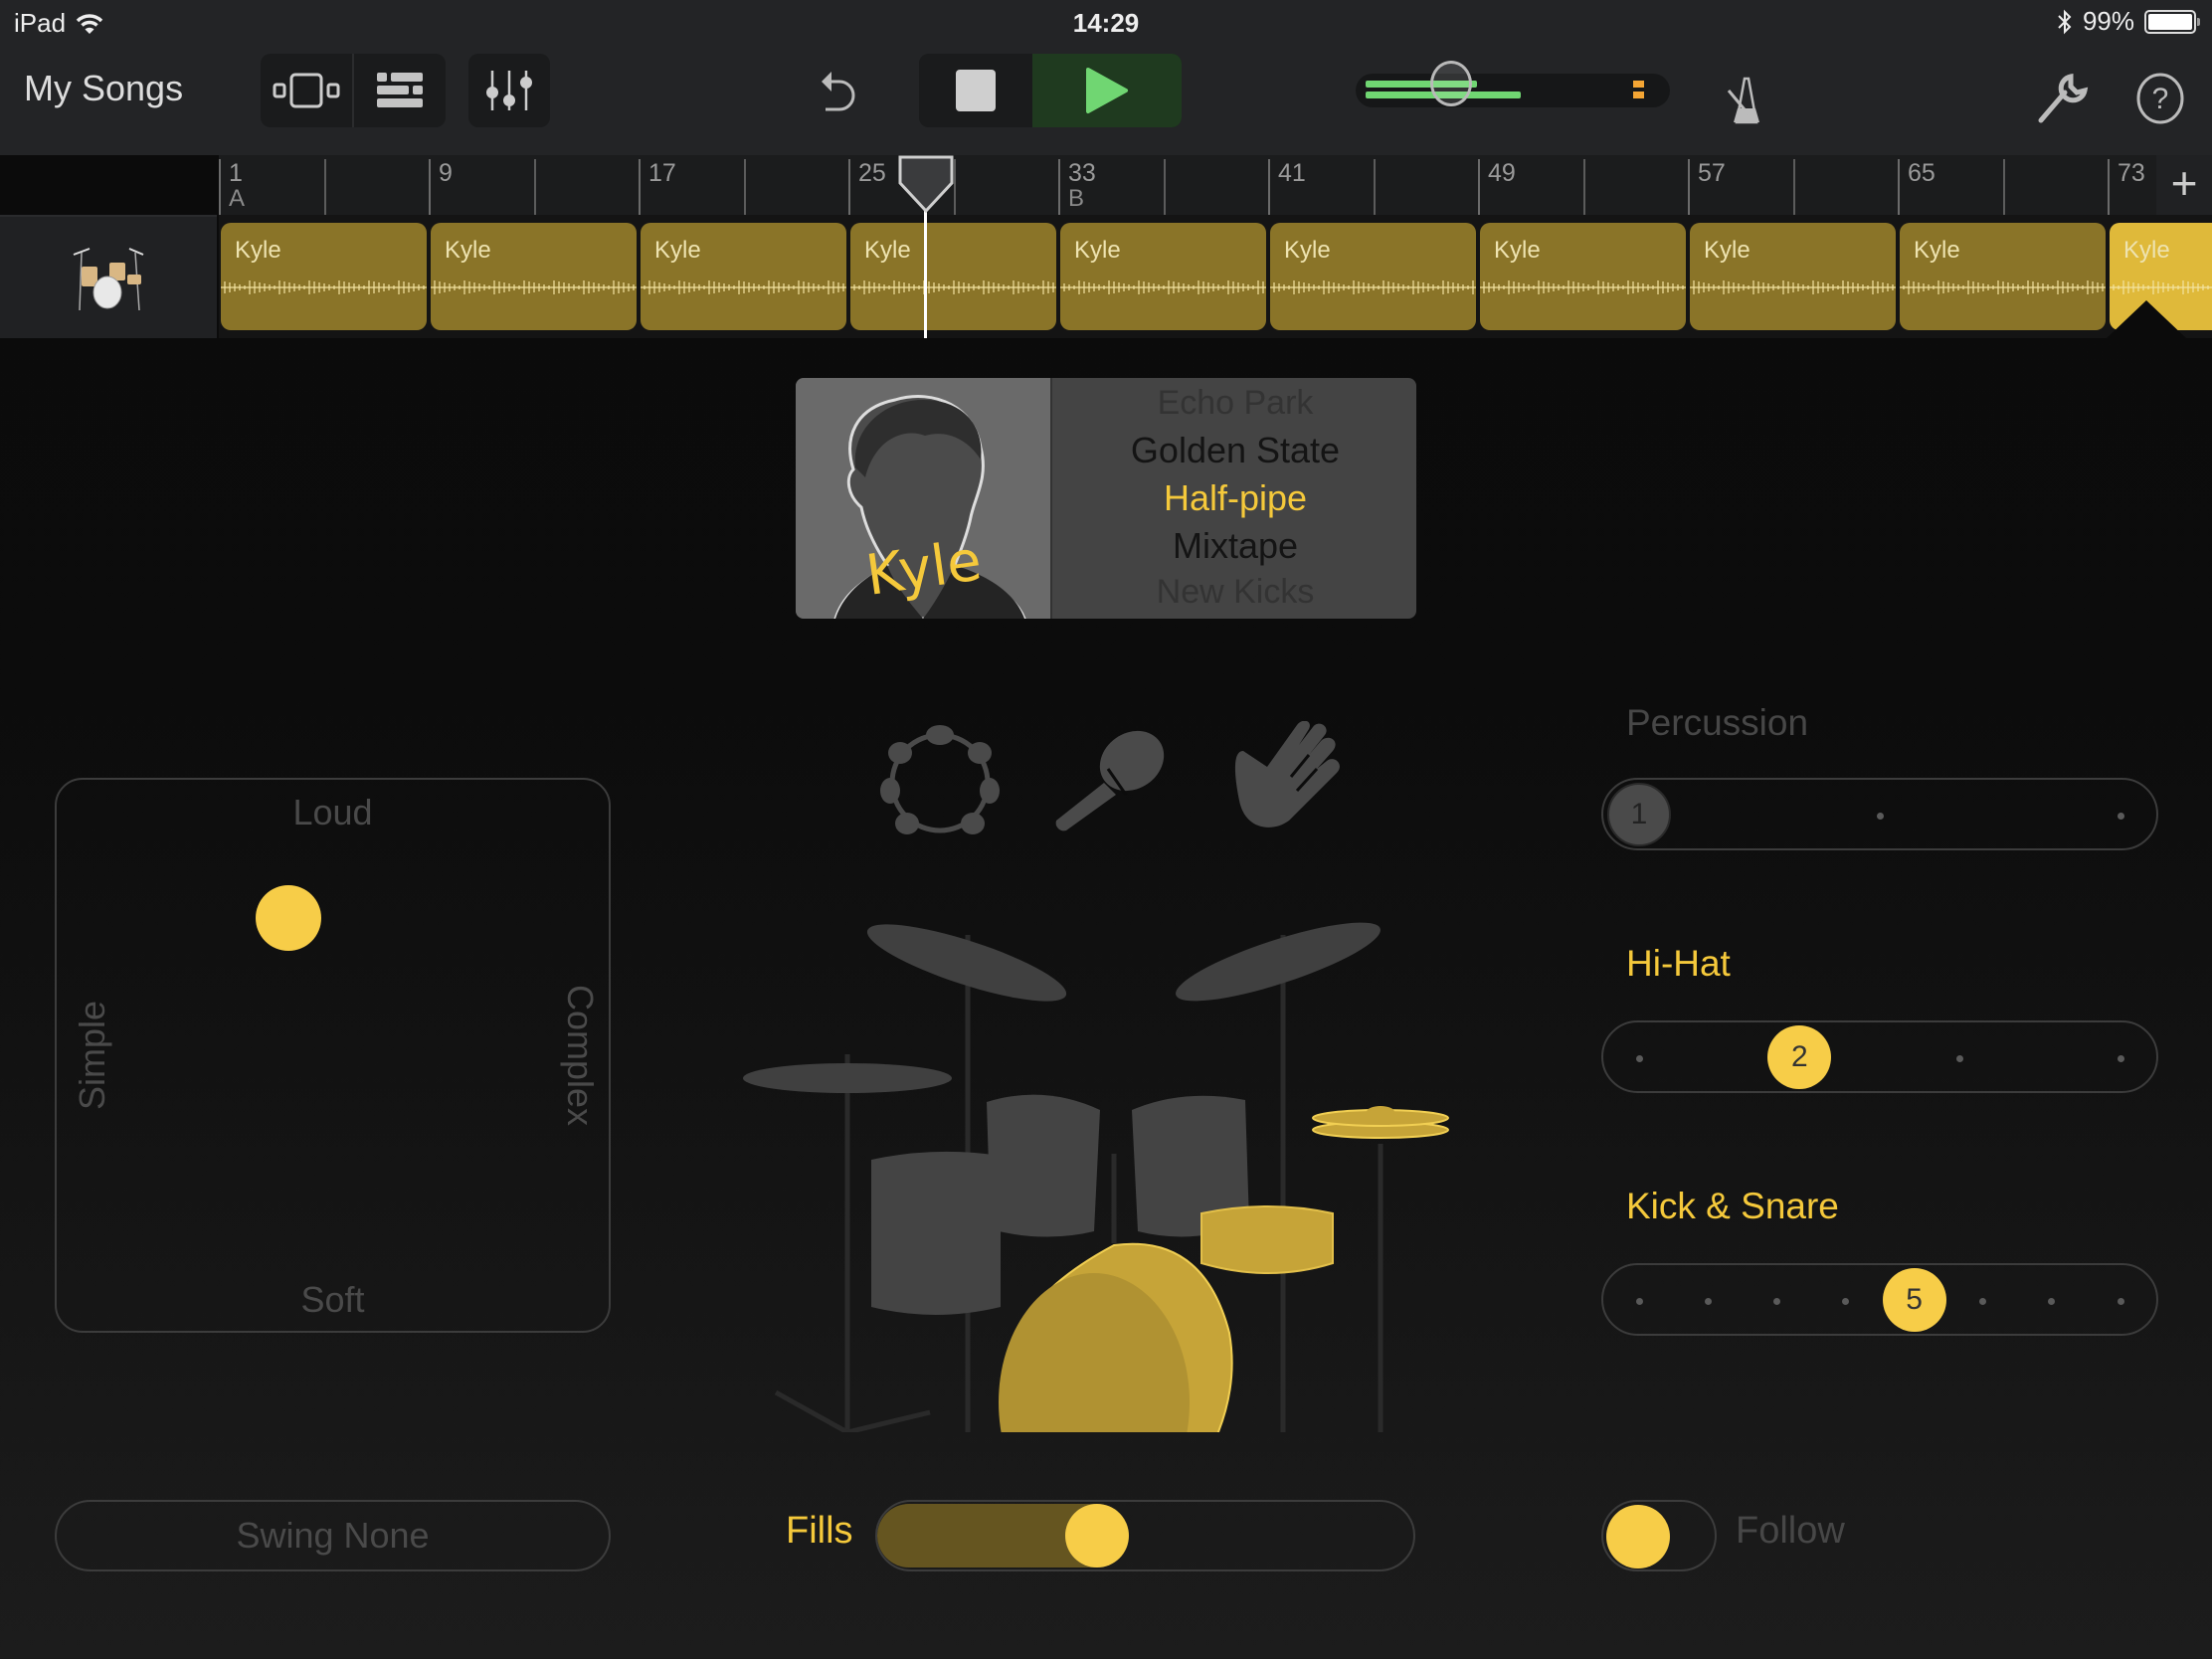 The height and width of the screenshot is (1659, 2212). What do you see at coordinates (819, 1531) in the screenshot?
I see `fills-label: Fills` at bounding box center [819, 1531].